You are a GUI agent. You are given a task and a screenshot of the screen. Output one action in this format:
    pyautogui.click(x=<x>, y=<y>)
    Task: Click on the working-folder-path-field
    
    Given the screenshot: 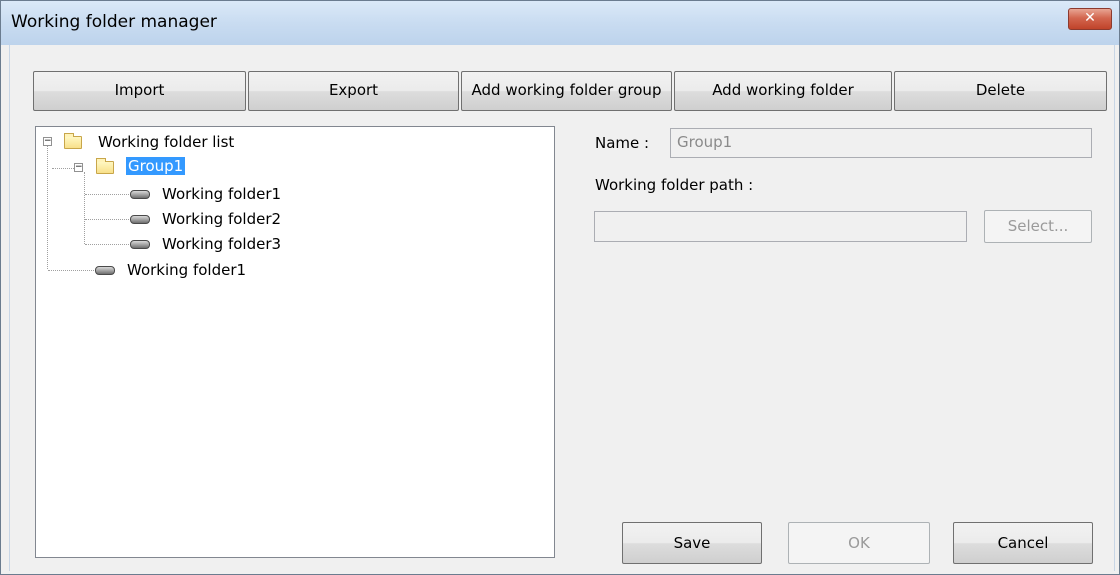 What is the action you would take?
    pyautogui.click(x=780, y=226)
    